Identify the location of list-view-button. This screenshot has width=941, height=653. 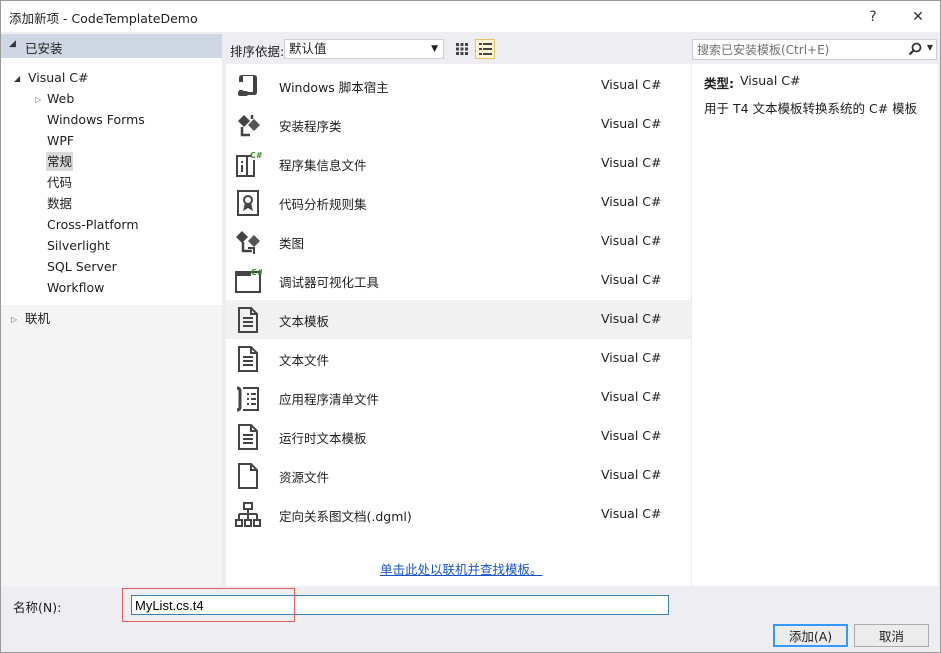
(485, 49).